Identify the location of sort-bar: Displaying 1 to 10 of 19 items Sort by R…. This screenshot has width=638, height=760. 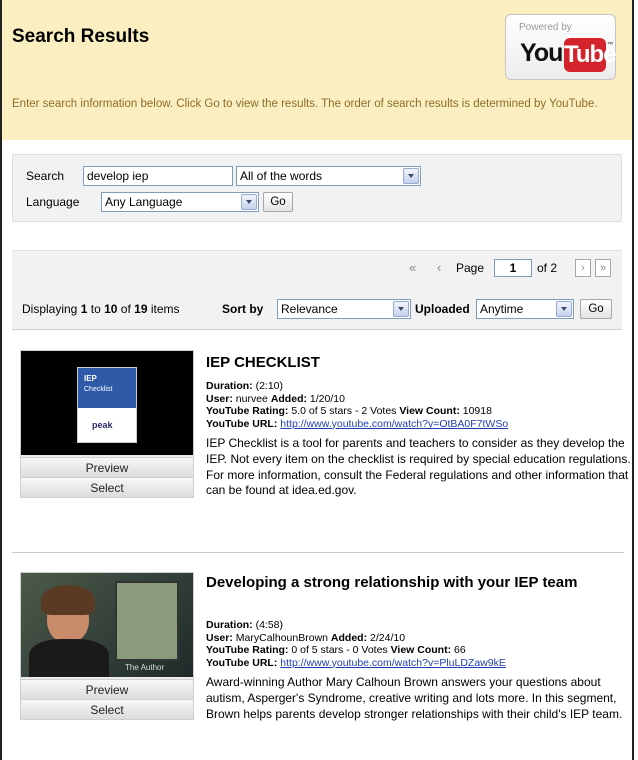
(317, 308).